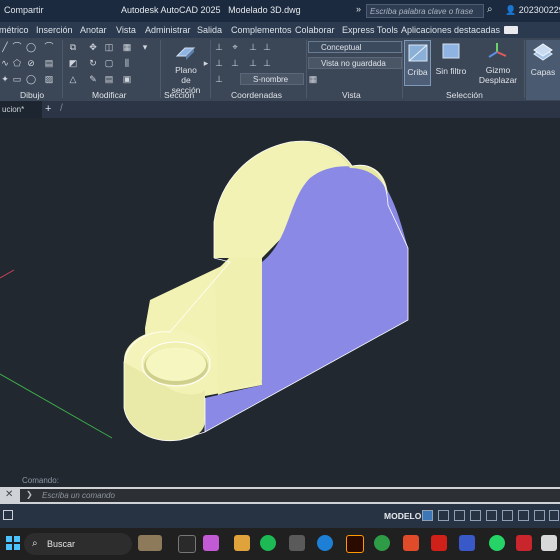 This screenshot has height=560, width=560. What do you see at coordinates (451, 52) in the screenshot?
I see `filter-icon` at bounding box center [451, 52].